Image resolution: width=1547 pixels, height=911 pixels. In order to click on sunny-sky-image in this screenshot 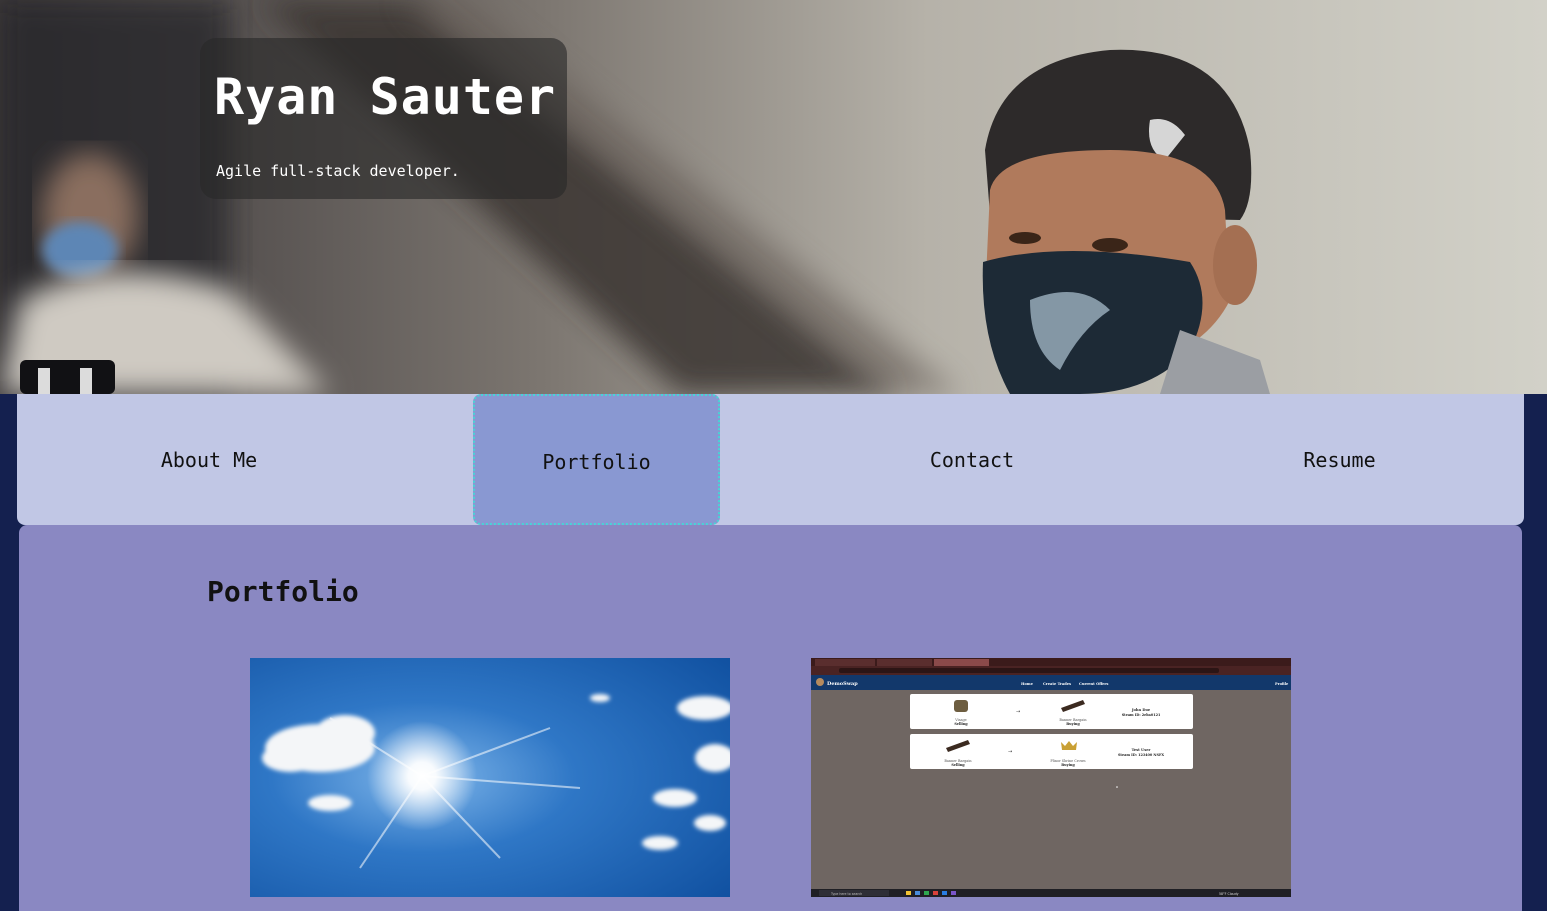, I will do `click(490, 777)`.